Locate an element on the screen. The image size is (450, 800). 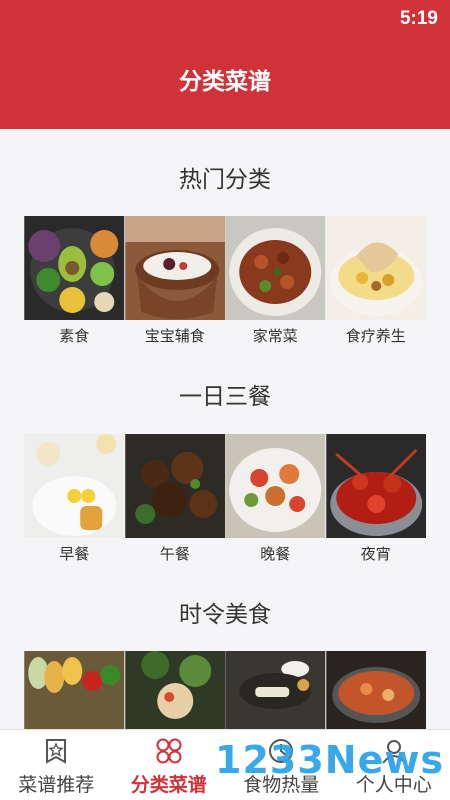
category-home-cooking: 家常菜 is located at coordinates (275, 281).